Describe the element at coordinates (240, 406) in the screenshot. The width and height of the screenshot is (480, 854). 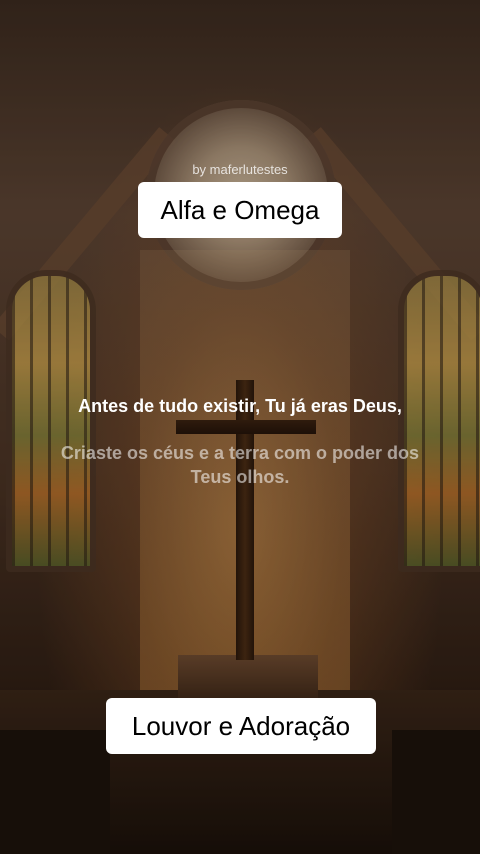
I see `lyric-current-line: Antes de tudo existir, Tu já eras Deus,` at that location.